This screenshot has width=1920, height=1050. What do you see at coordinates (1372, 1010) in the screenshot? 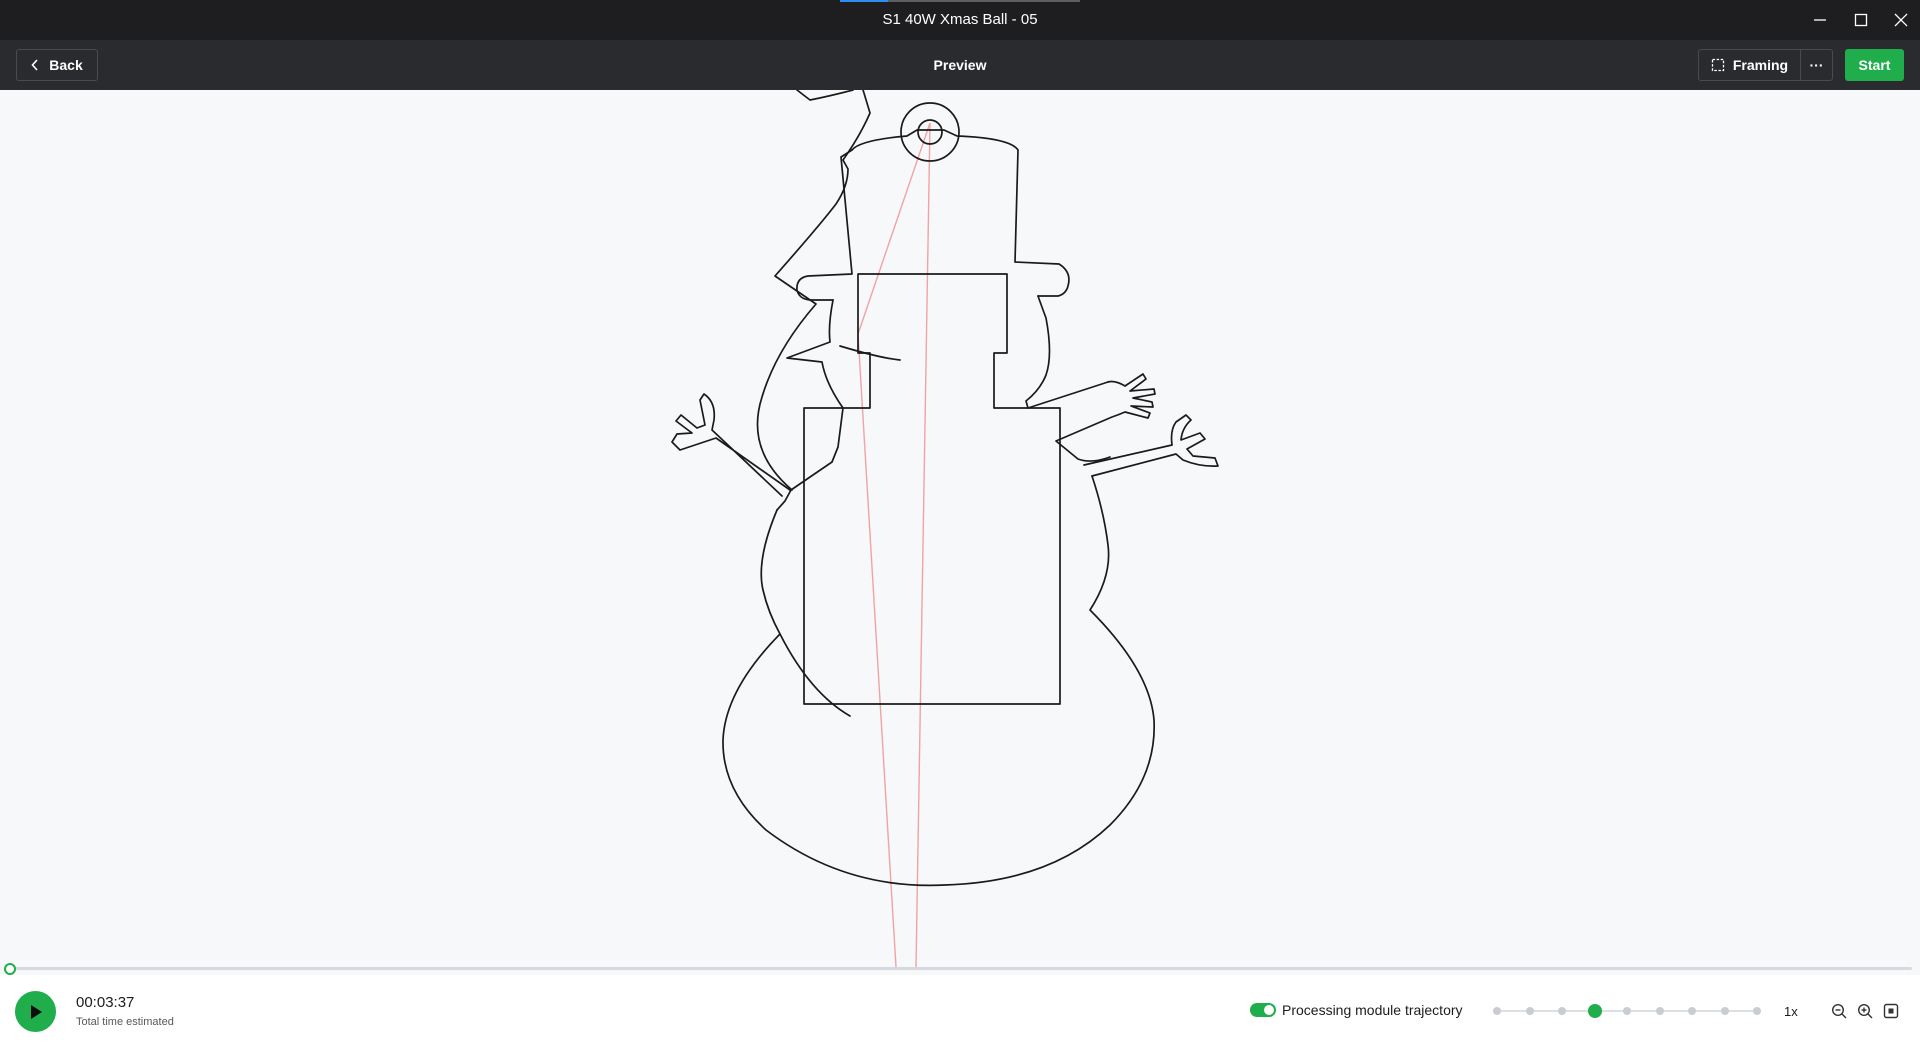
I see `trajectory-toggle-label: Processing module trajectory` at bounding box center [1372, 1010].